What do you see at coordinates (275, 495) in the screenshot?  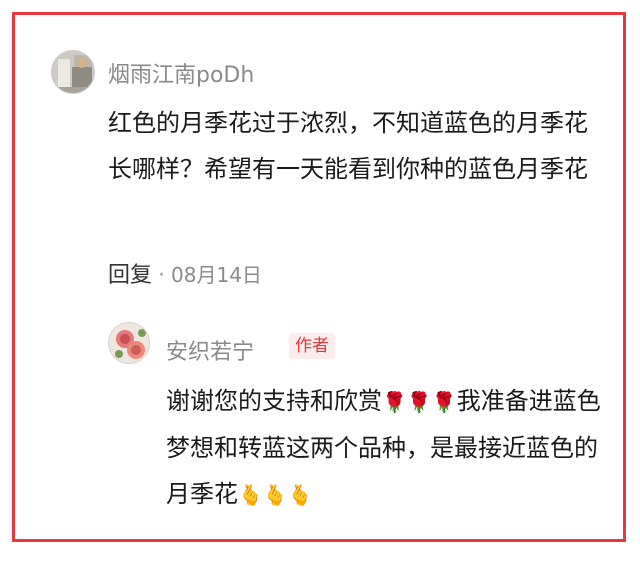 I see `hand-heart-emoji: 🫰🫰🫰` at bounding box center [275, 495].